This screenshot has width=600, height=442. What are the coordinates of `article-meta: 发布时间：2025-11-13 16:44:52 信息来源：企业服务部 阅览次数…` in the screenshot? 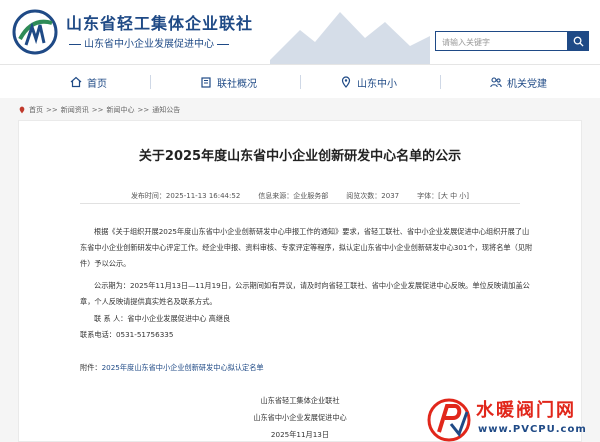 It's located at (300, 196).